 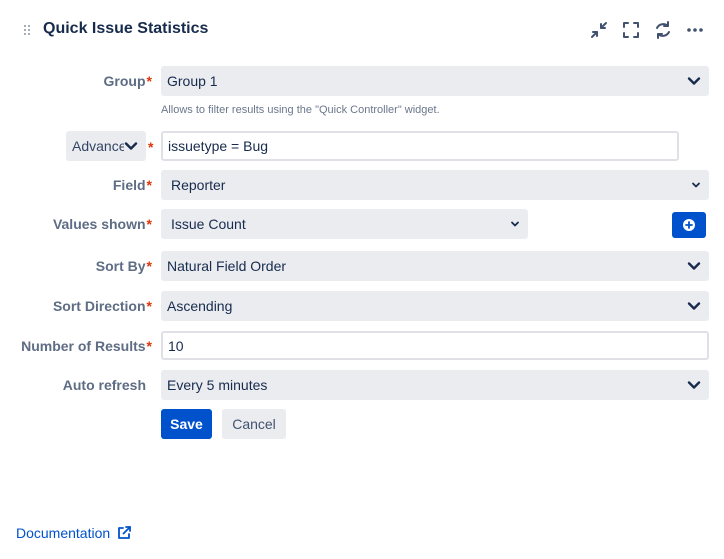 I want to click on sort-direction-value: Ascending, so click(x=200, y=306).